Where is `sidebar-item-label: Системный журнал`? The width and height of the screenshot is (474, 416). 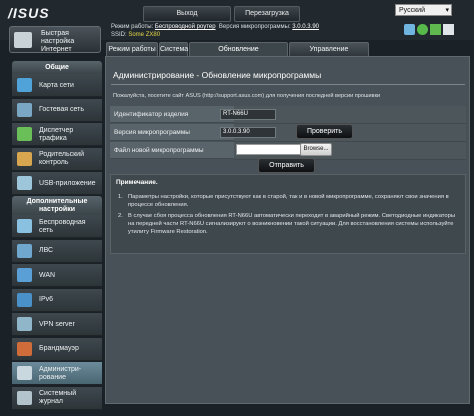 sidebar-item-label: Системный журнал is located at coordinates (58, 397).